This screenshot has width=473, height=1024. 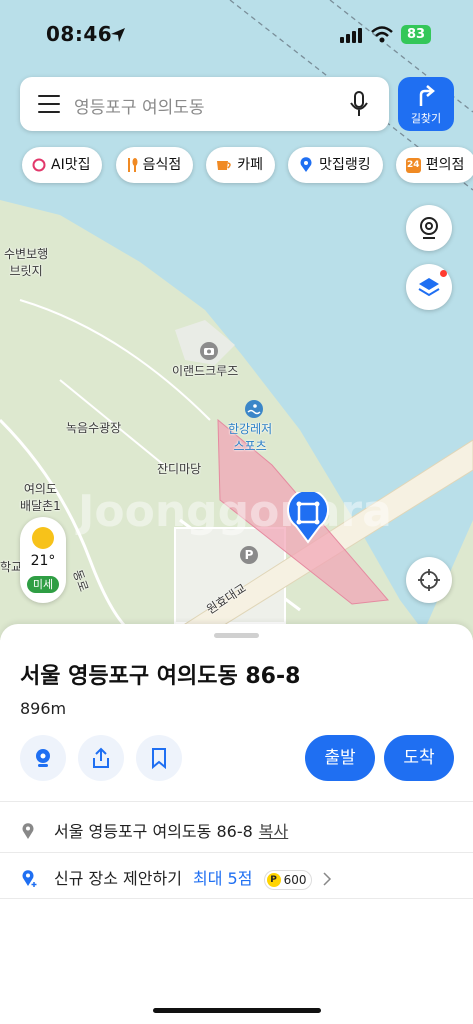 What do you see at coordinates (162, 165) in the screenshot?
I see `chip-label: 음식점` at bounding box center [162, 165].